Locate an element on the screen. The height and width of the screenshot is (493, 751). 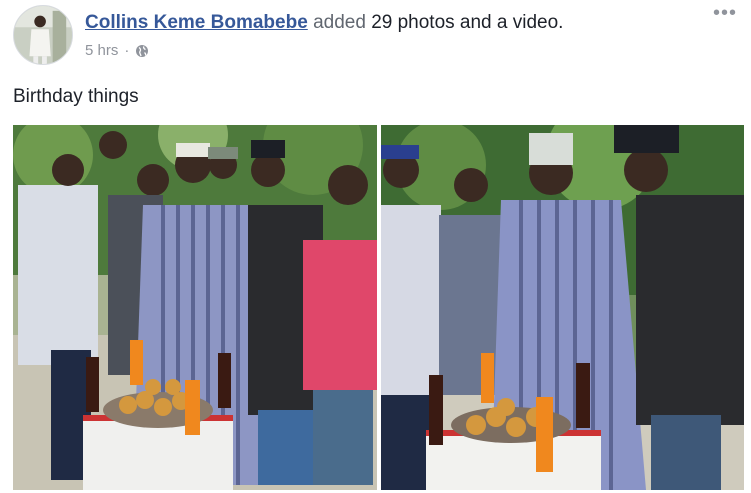
avatar-image is located at coordinates (43, 35).